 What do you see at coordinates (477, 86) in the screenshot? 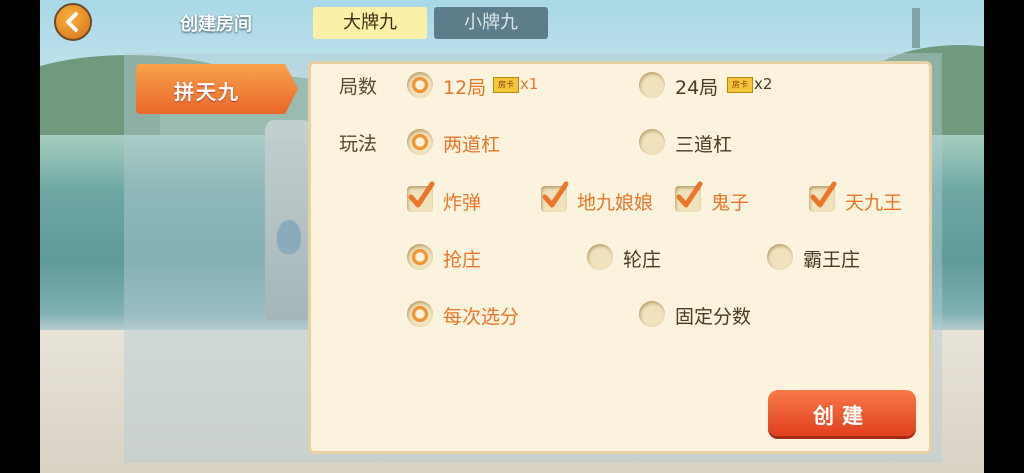
I see `rounds-option-12: 12局 房卡 x1` at bounding box center [477, 86].